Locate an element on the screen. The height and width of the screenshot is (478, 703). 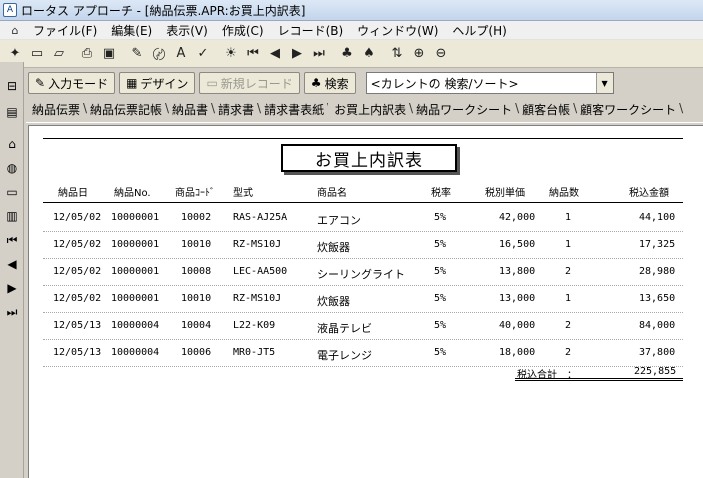
field-tool-icon: 〄 is located at coordinates (159, 54).